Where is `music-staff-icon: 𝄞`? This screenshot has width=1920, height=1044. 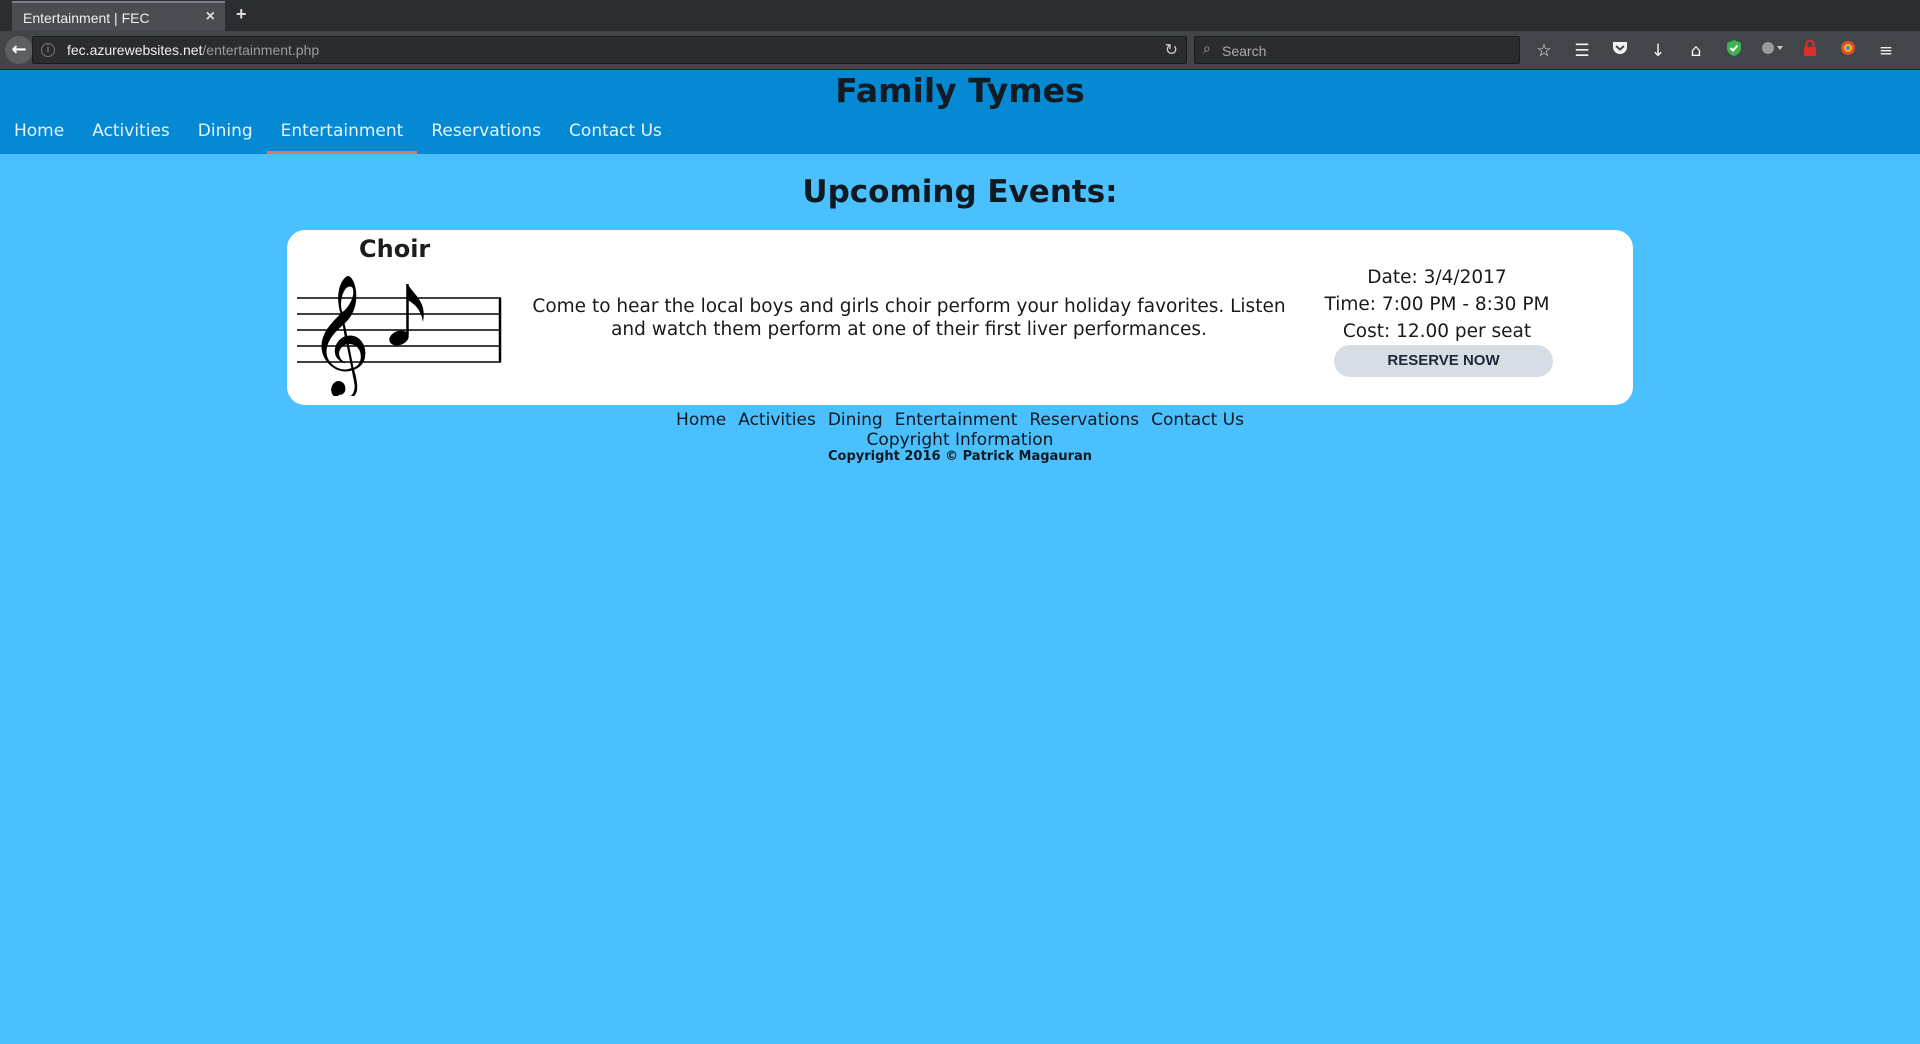
music-staff-icon: 𝄞 is located at coordinates (400, 333).